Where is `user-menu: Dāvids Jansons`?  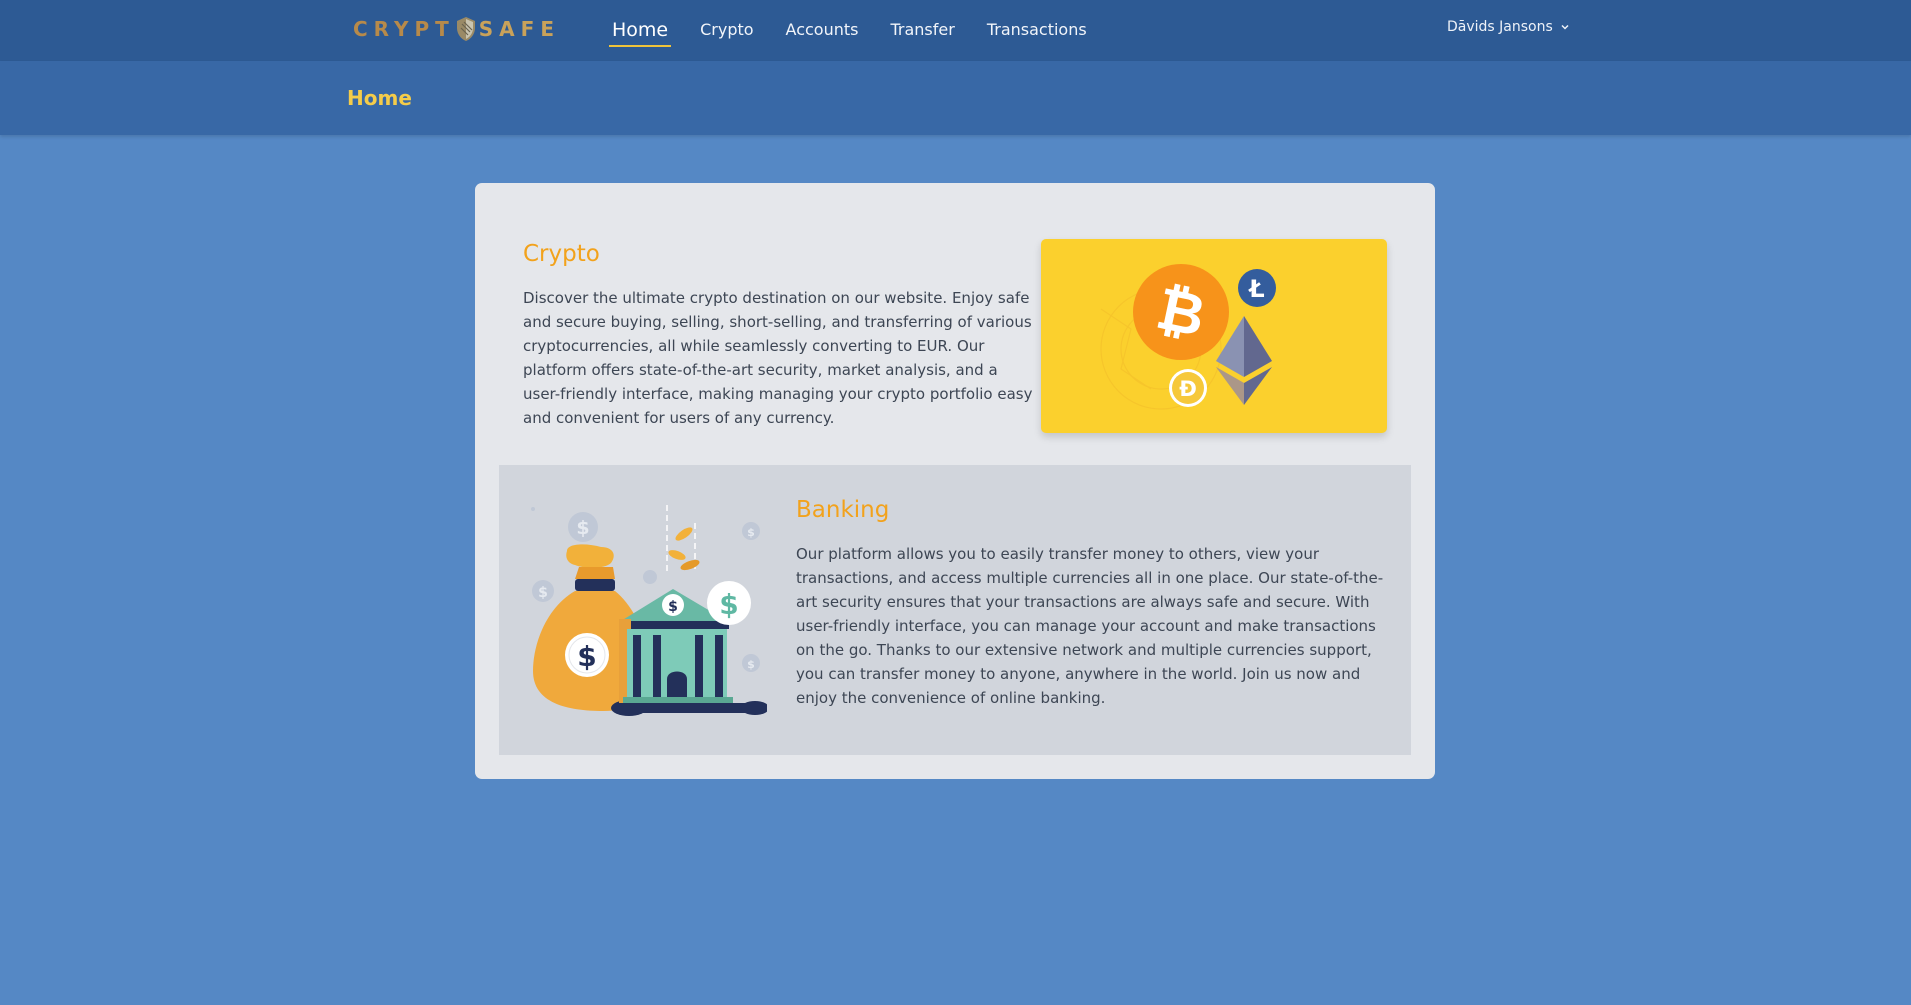
user-menu: Dāvids Jansons is located at coordinates (1508, 27).